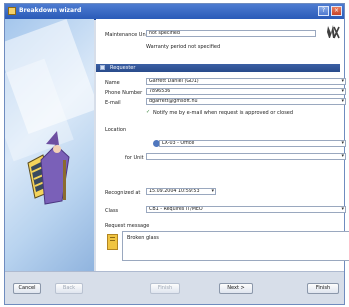  I want to click on title-bar: Breakdown wizard ? ×, so click(174, 12).